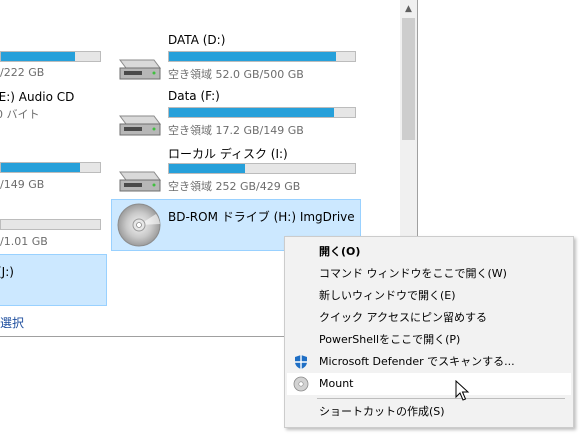 Image resolution: width=588 pixels, height=440 pixels. Describe the element at coordinates (12, 322) in the screenshot. I see `select-link: 選択` at that location.